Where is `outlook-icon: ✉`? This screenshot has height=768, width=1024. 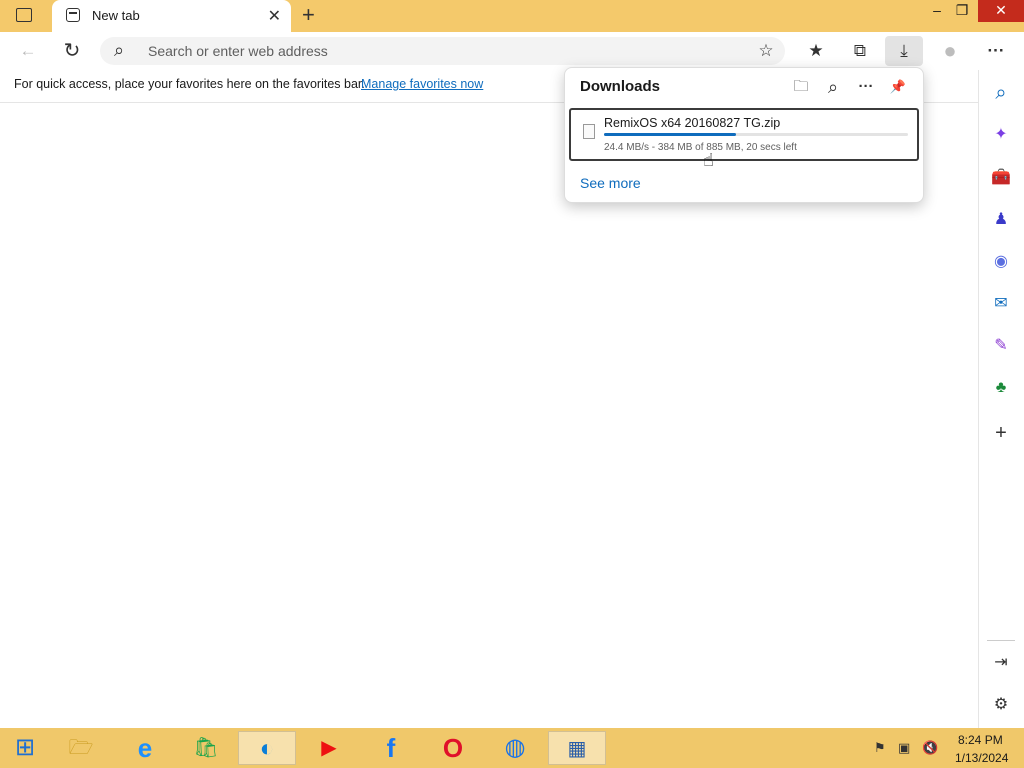 outlook-icon: ✉ is located at coordinates (1001, 304).